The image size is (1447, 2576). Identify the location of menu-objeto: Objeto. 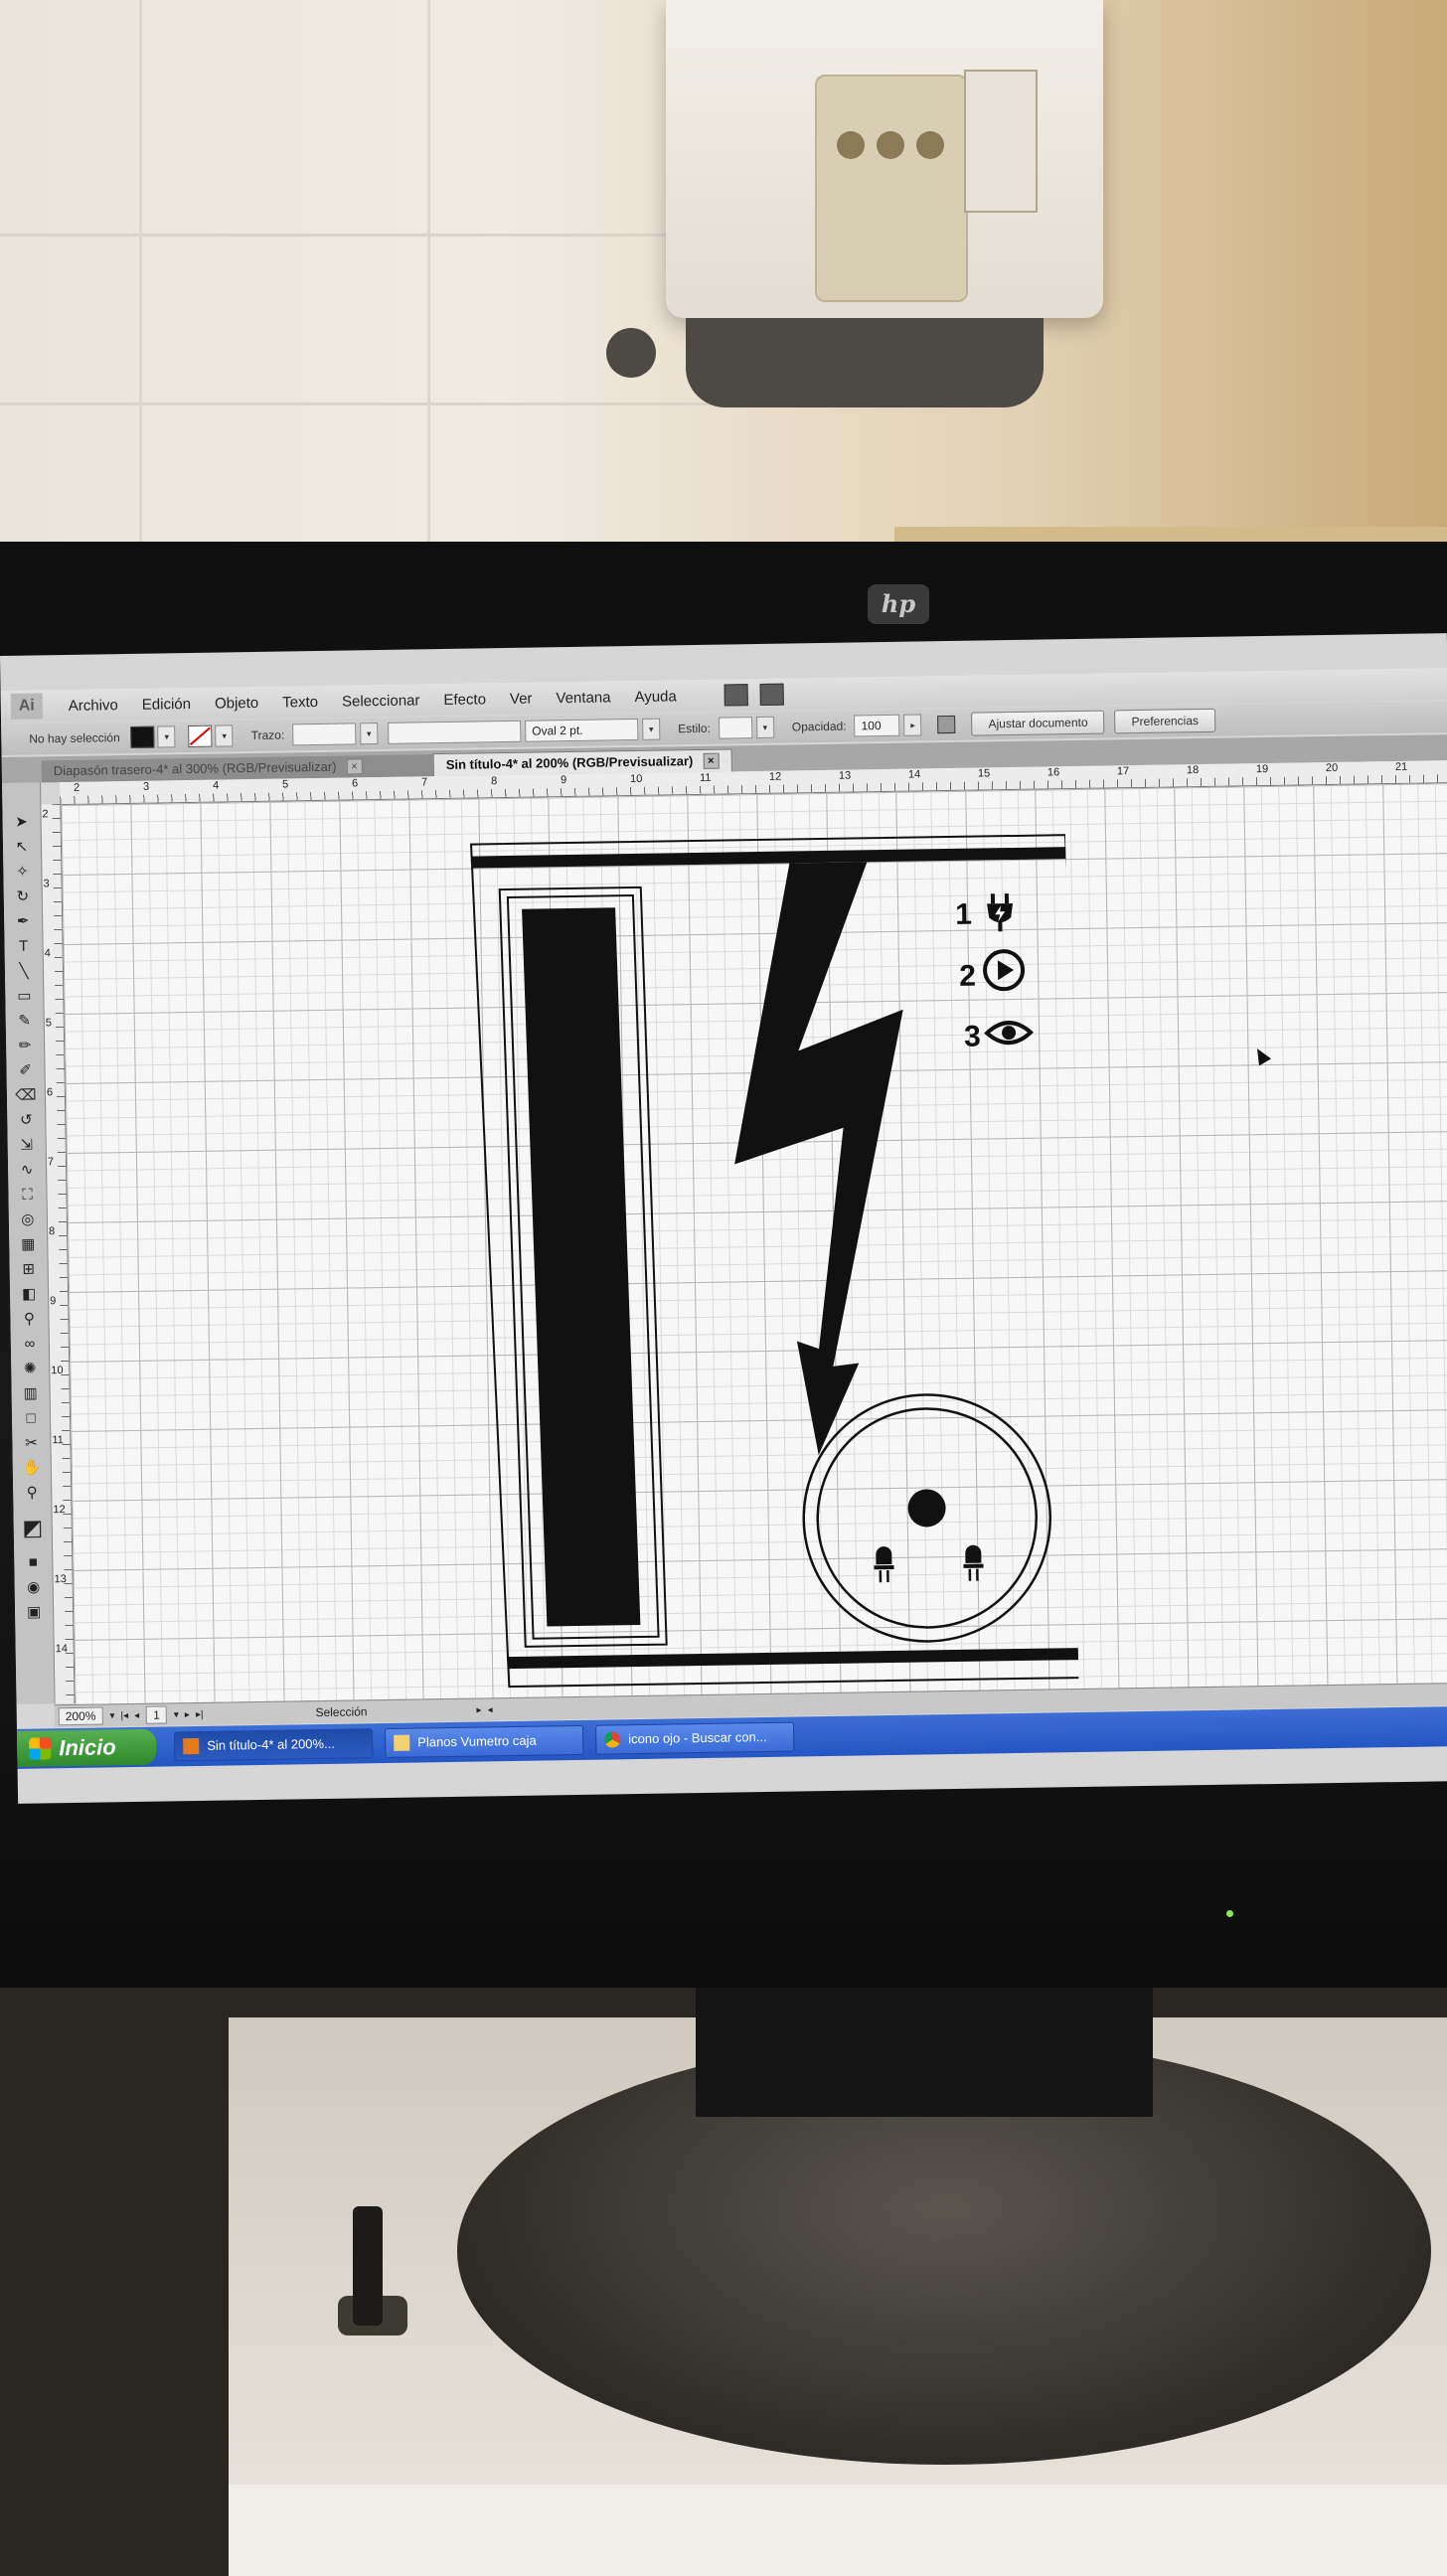
(237, 703).